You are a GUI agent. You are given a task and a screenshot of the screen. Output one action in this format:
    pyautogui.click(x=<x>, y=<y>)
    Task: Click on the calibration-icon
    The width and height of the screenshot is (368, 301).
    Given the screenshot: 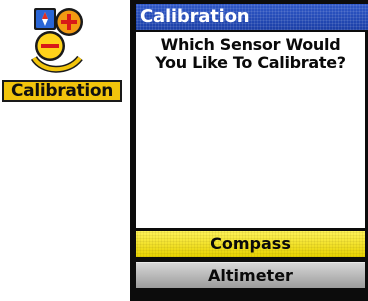 What is the action you would take?
    pyautogui.click(x=56, y=40)
    